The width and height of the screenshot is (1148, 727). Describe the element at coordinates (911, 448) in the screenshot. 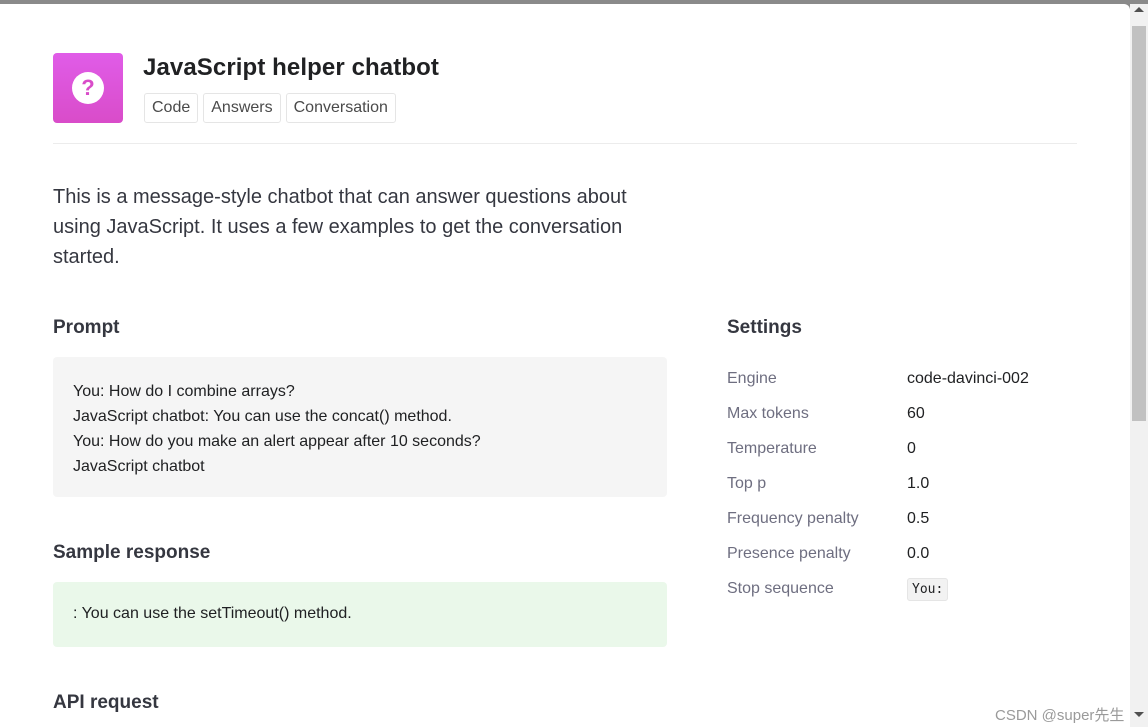

I see `setting-value: 0` at that location.